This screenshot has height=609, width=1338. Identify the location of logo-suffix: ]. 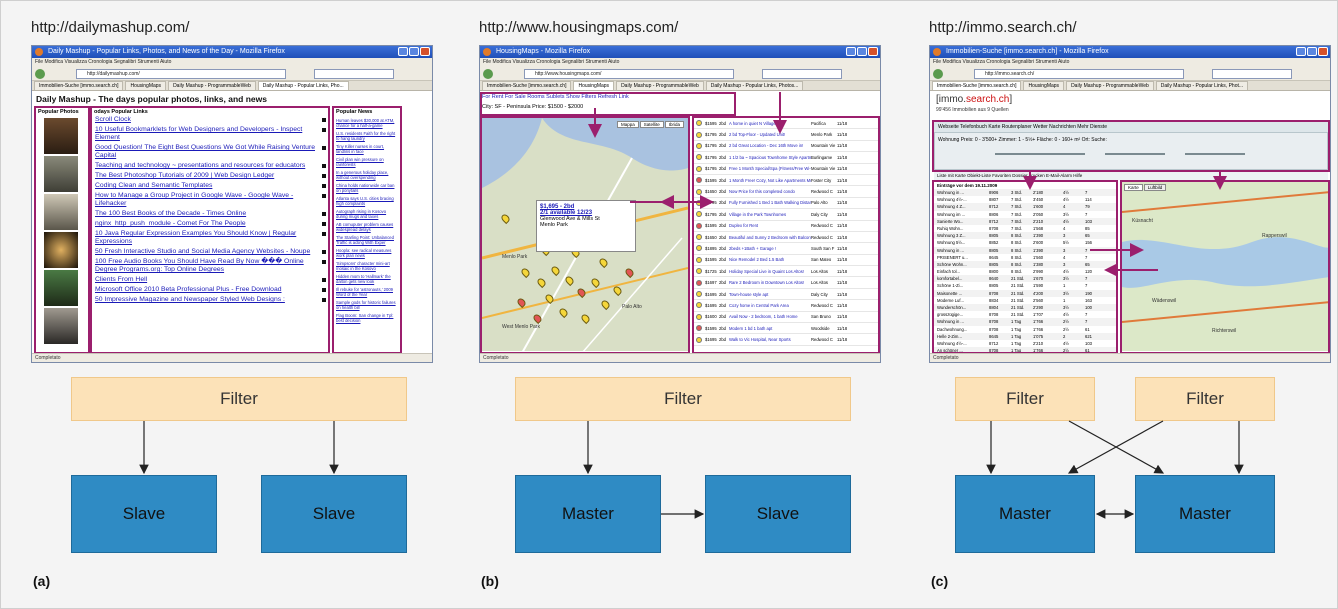
(1011, 99).